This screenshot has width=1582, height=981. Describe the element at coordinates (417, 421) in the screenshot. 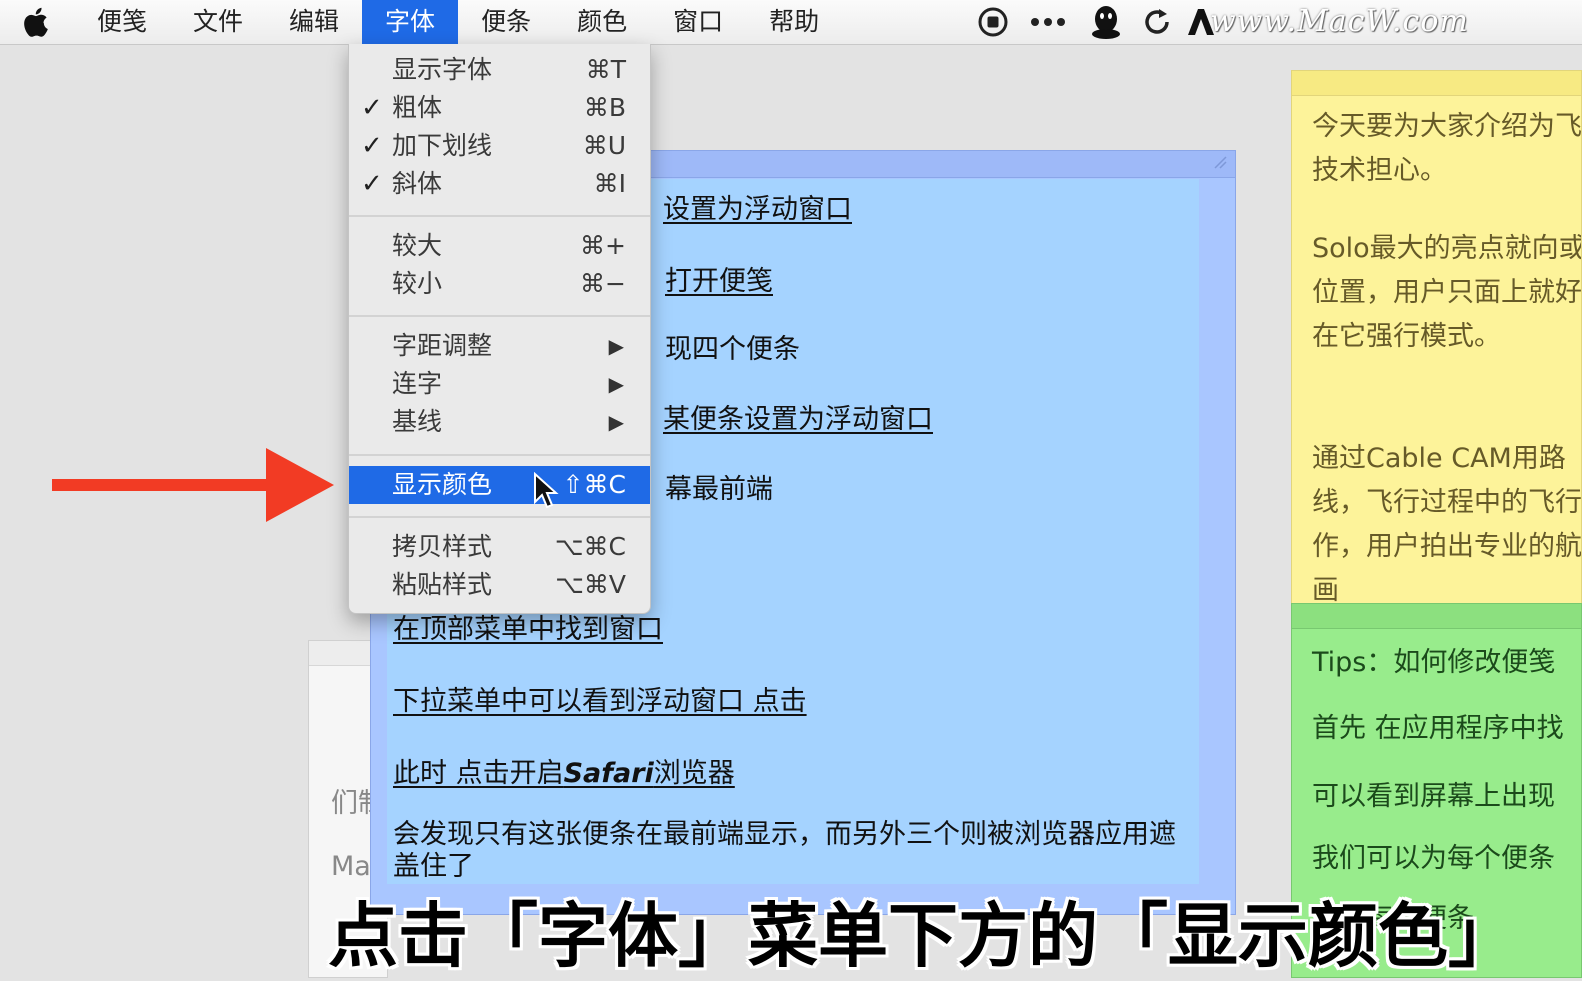

I see `menu-item-label: 基线` at that location.